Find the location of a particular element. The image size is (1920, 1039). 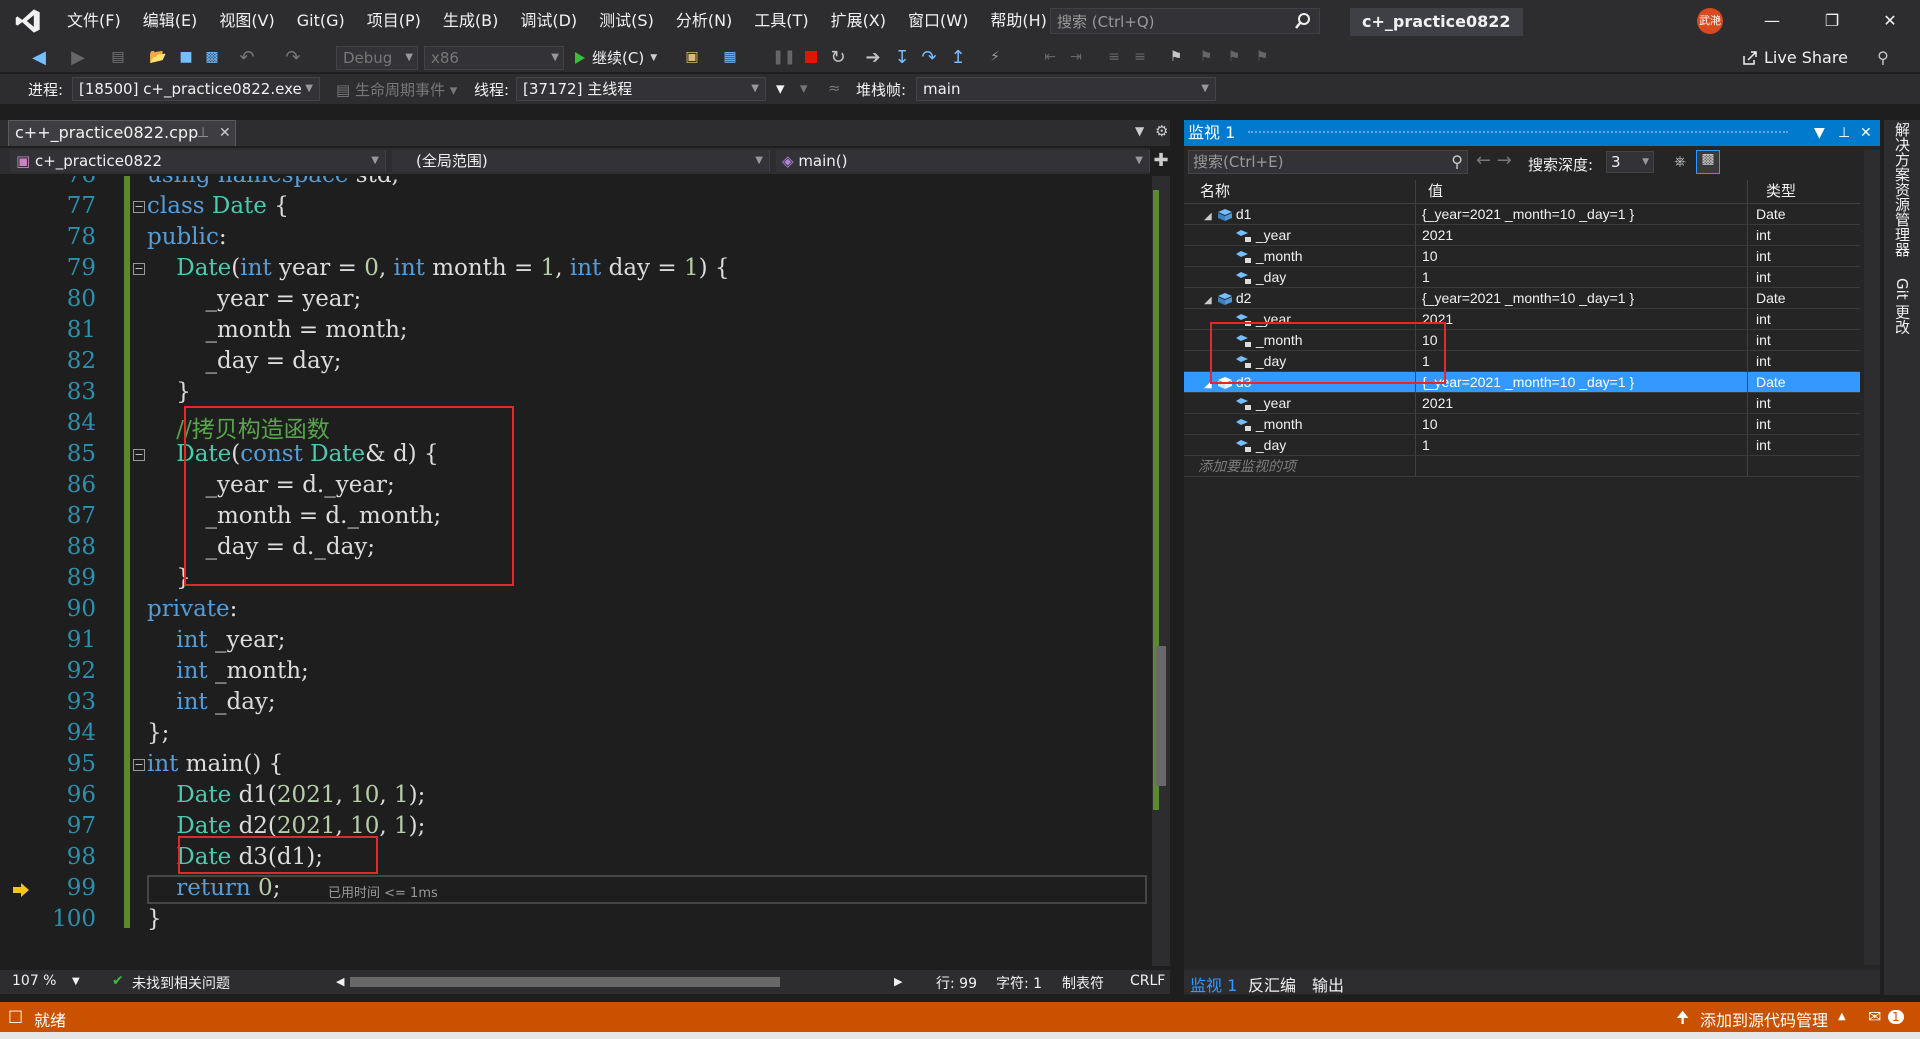

watch-row-d2: ◢ d2 {_year=2021 _month=10 _day=1 } Date is located at coordinates (1522, 298).